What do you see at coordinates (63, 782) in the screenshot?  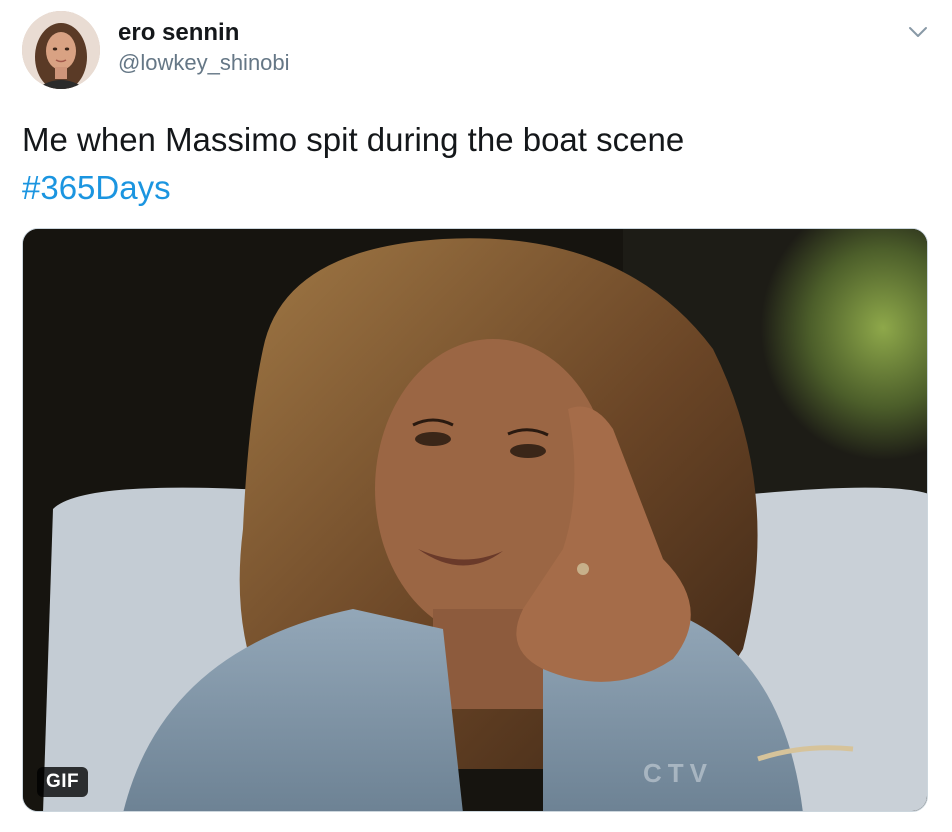 I see `gif-badge: GIF` at bounding box center [63, 782].